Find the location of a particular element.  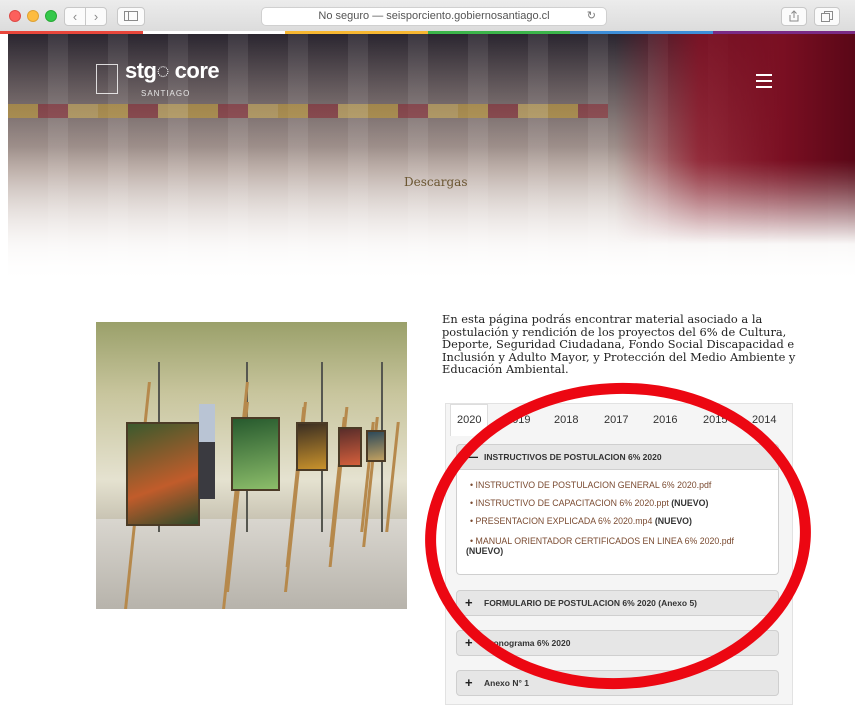

tab-2019: 2019 is located at coordinates (518, 420).